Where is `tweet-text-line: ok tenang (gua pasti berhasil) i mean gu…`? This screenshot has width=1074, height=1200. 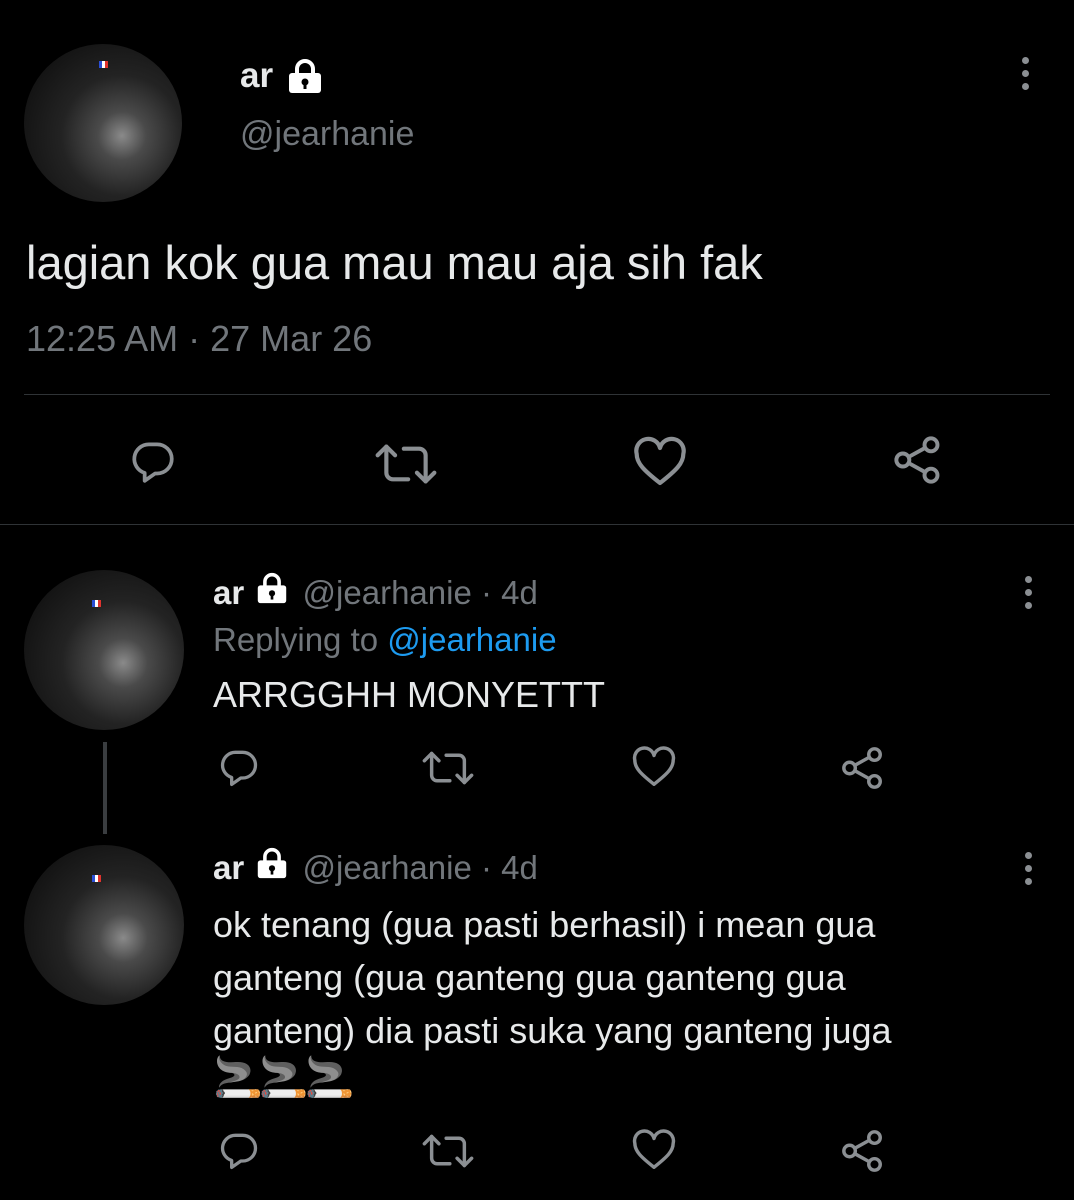 tweet-text-line: ok tenang (gua pasti berhasil) i mean gu… is located at coordinates (544, 924).